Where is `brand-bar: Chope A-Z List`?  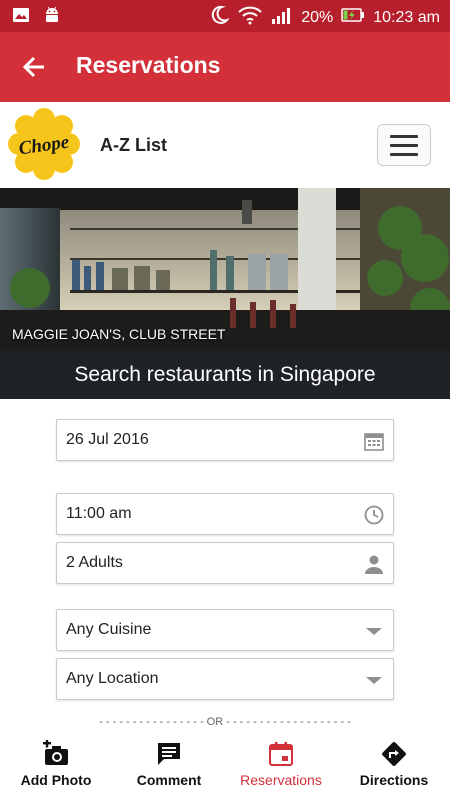
brand-bar: Chope A-Z List is located at coordinates (225, 145).